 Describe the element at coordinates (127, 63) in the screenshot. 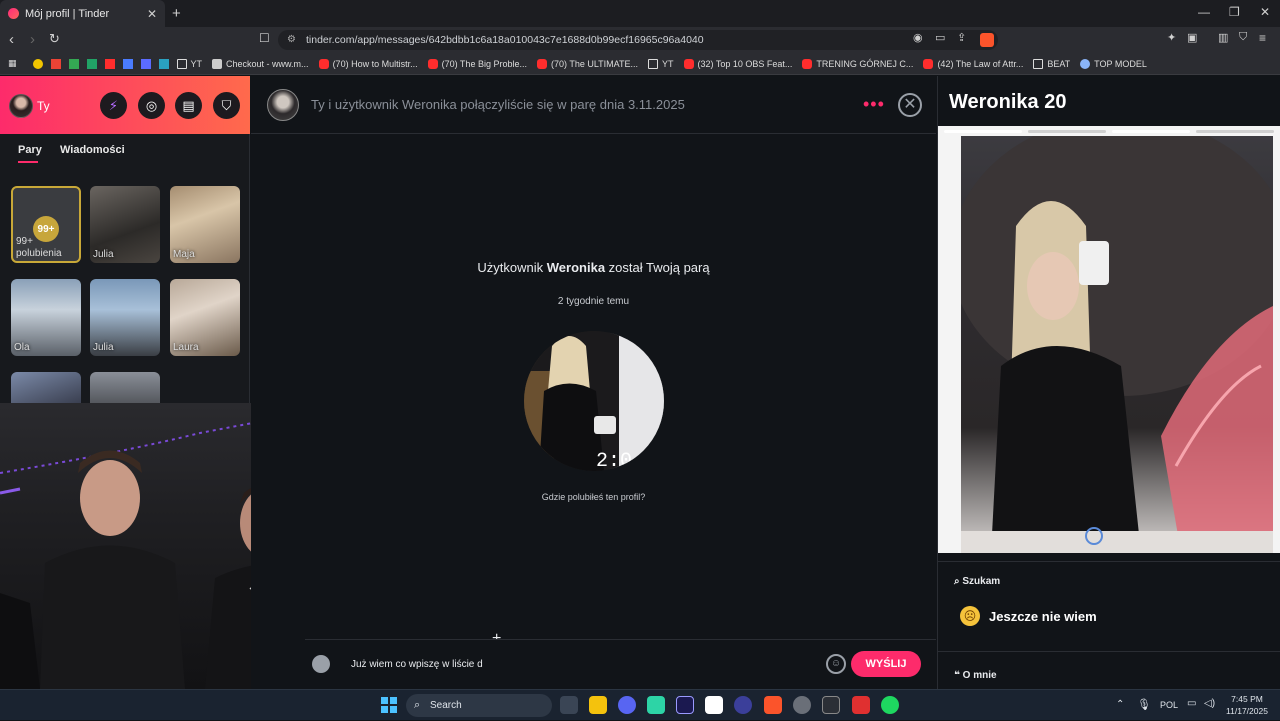

I see `extension-2-icon` at that location.